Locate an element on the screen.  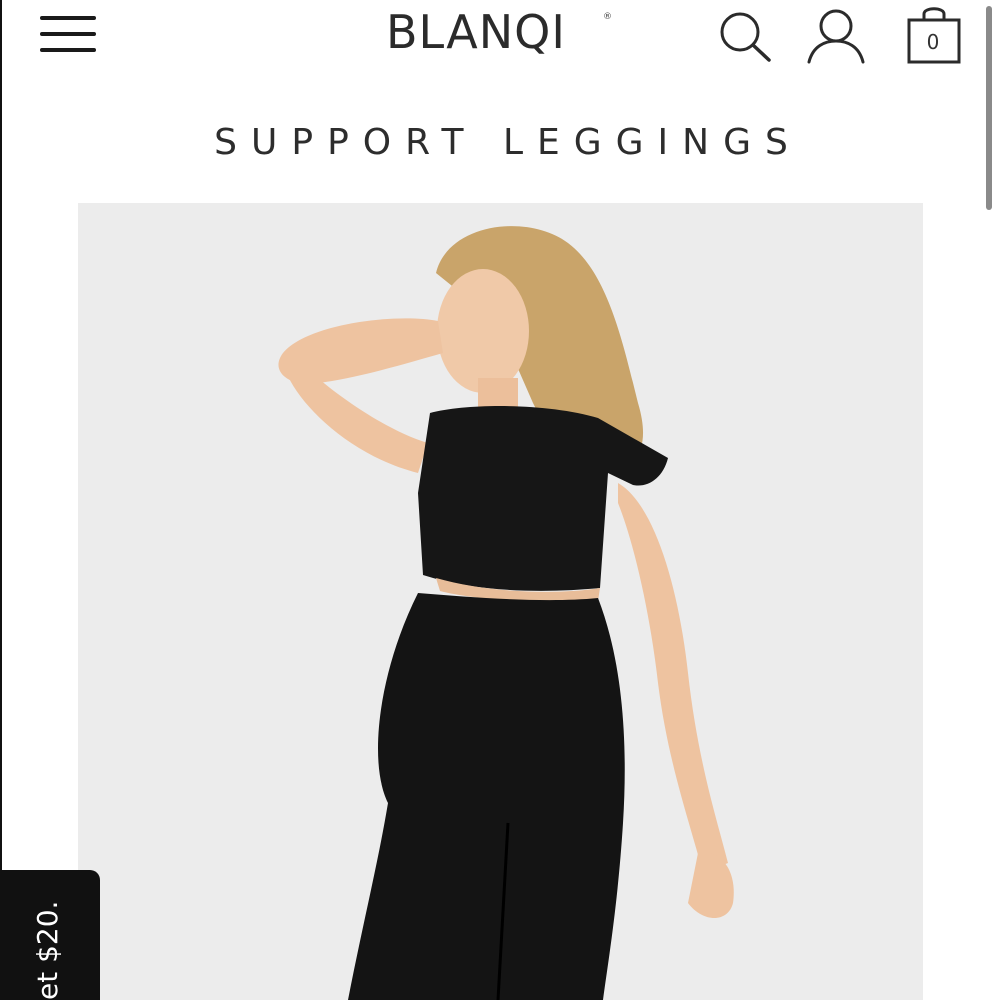
promo-tab: et $20. is located at coordinates (50, 935).